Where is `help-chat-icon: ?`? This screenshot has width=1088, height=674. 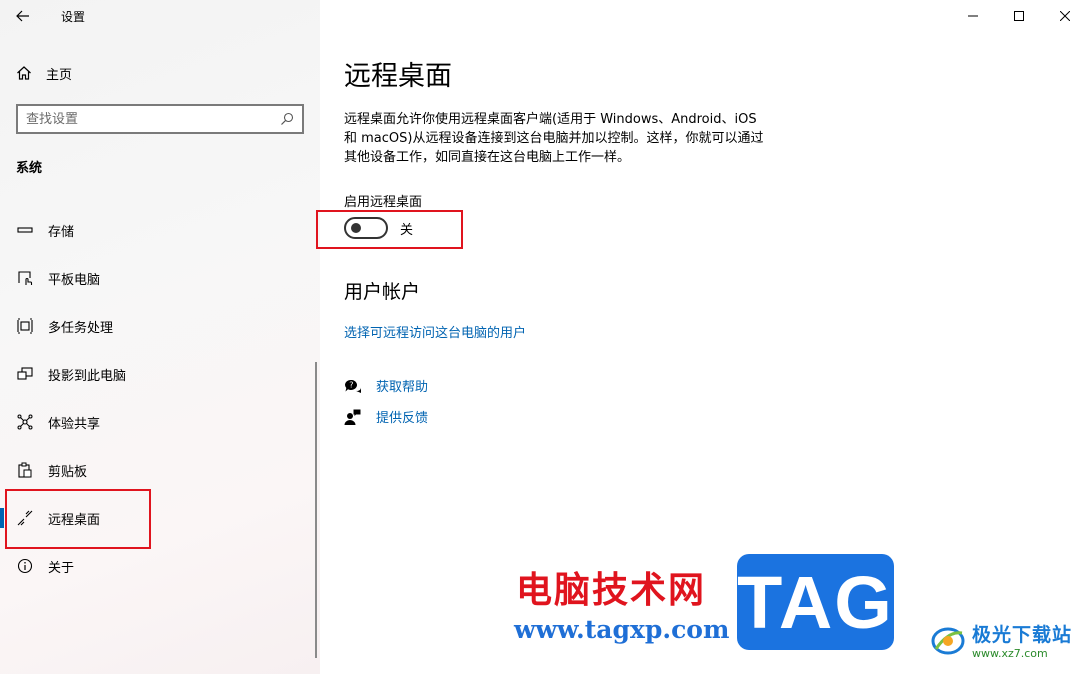 help-chat-icon: ? is located at coordinates (352, 386).